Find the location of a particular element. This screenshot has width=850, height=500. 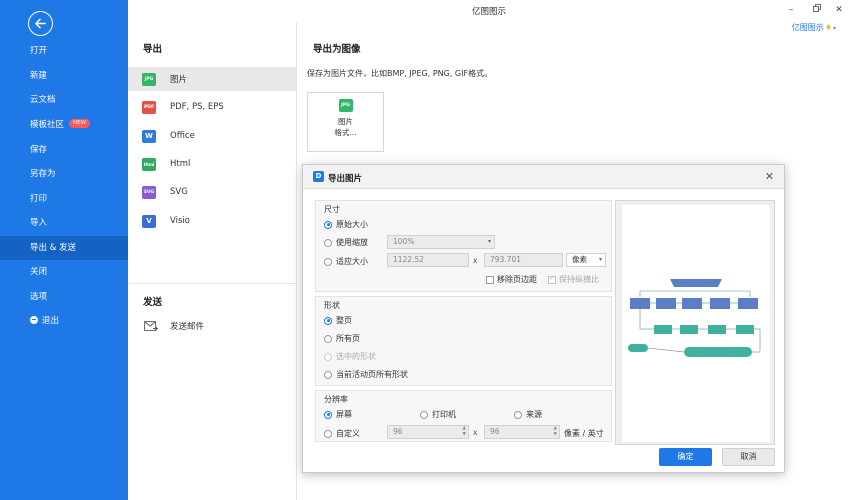

sidebar-item-save: 保存 is located at coordinates (64, 150).